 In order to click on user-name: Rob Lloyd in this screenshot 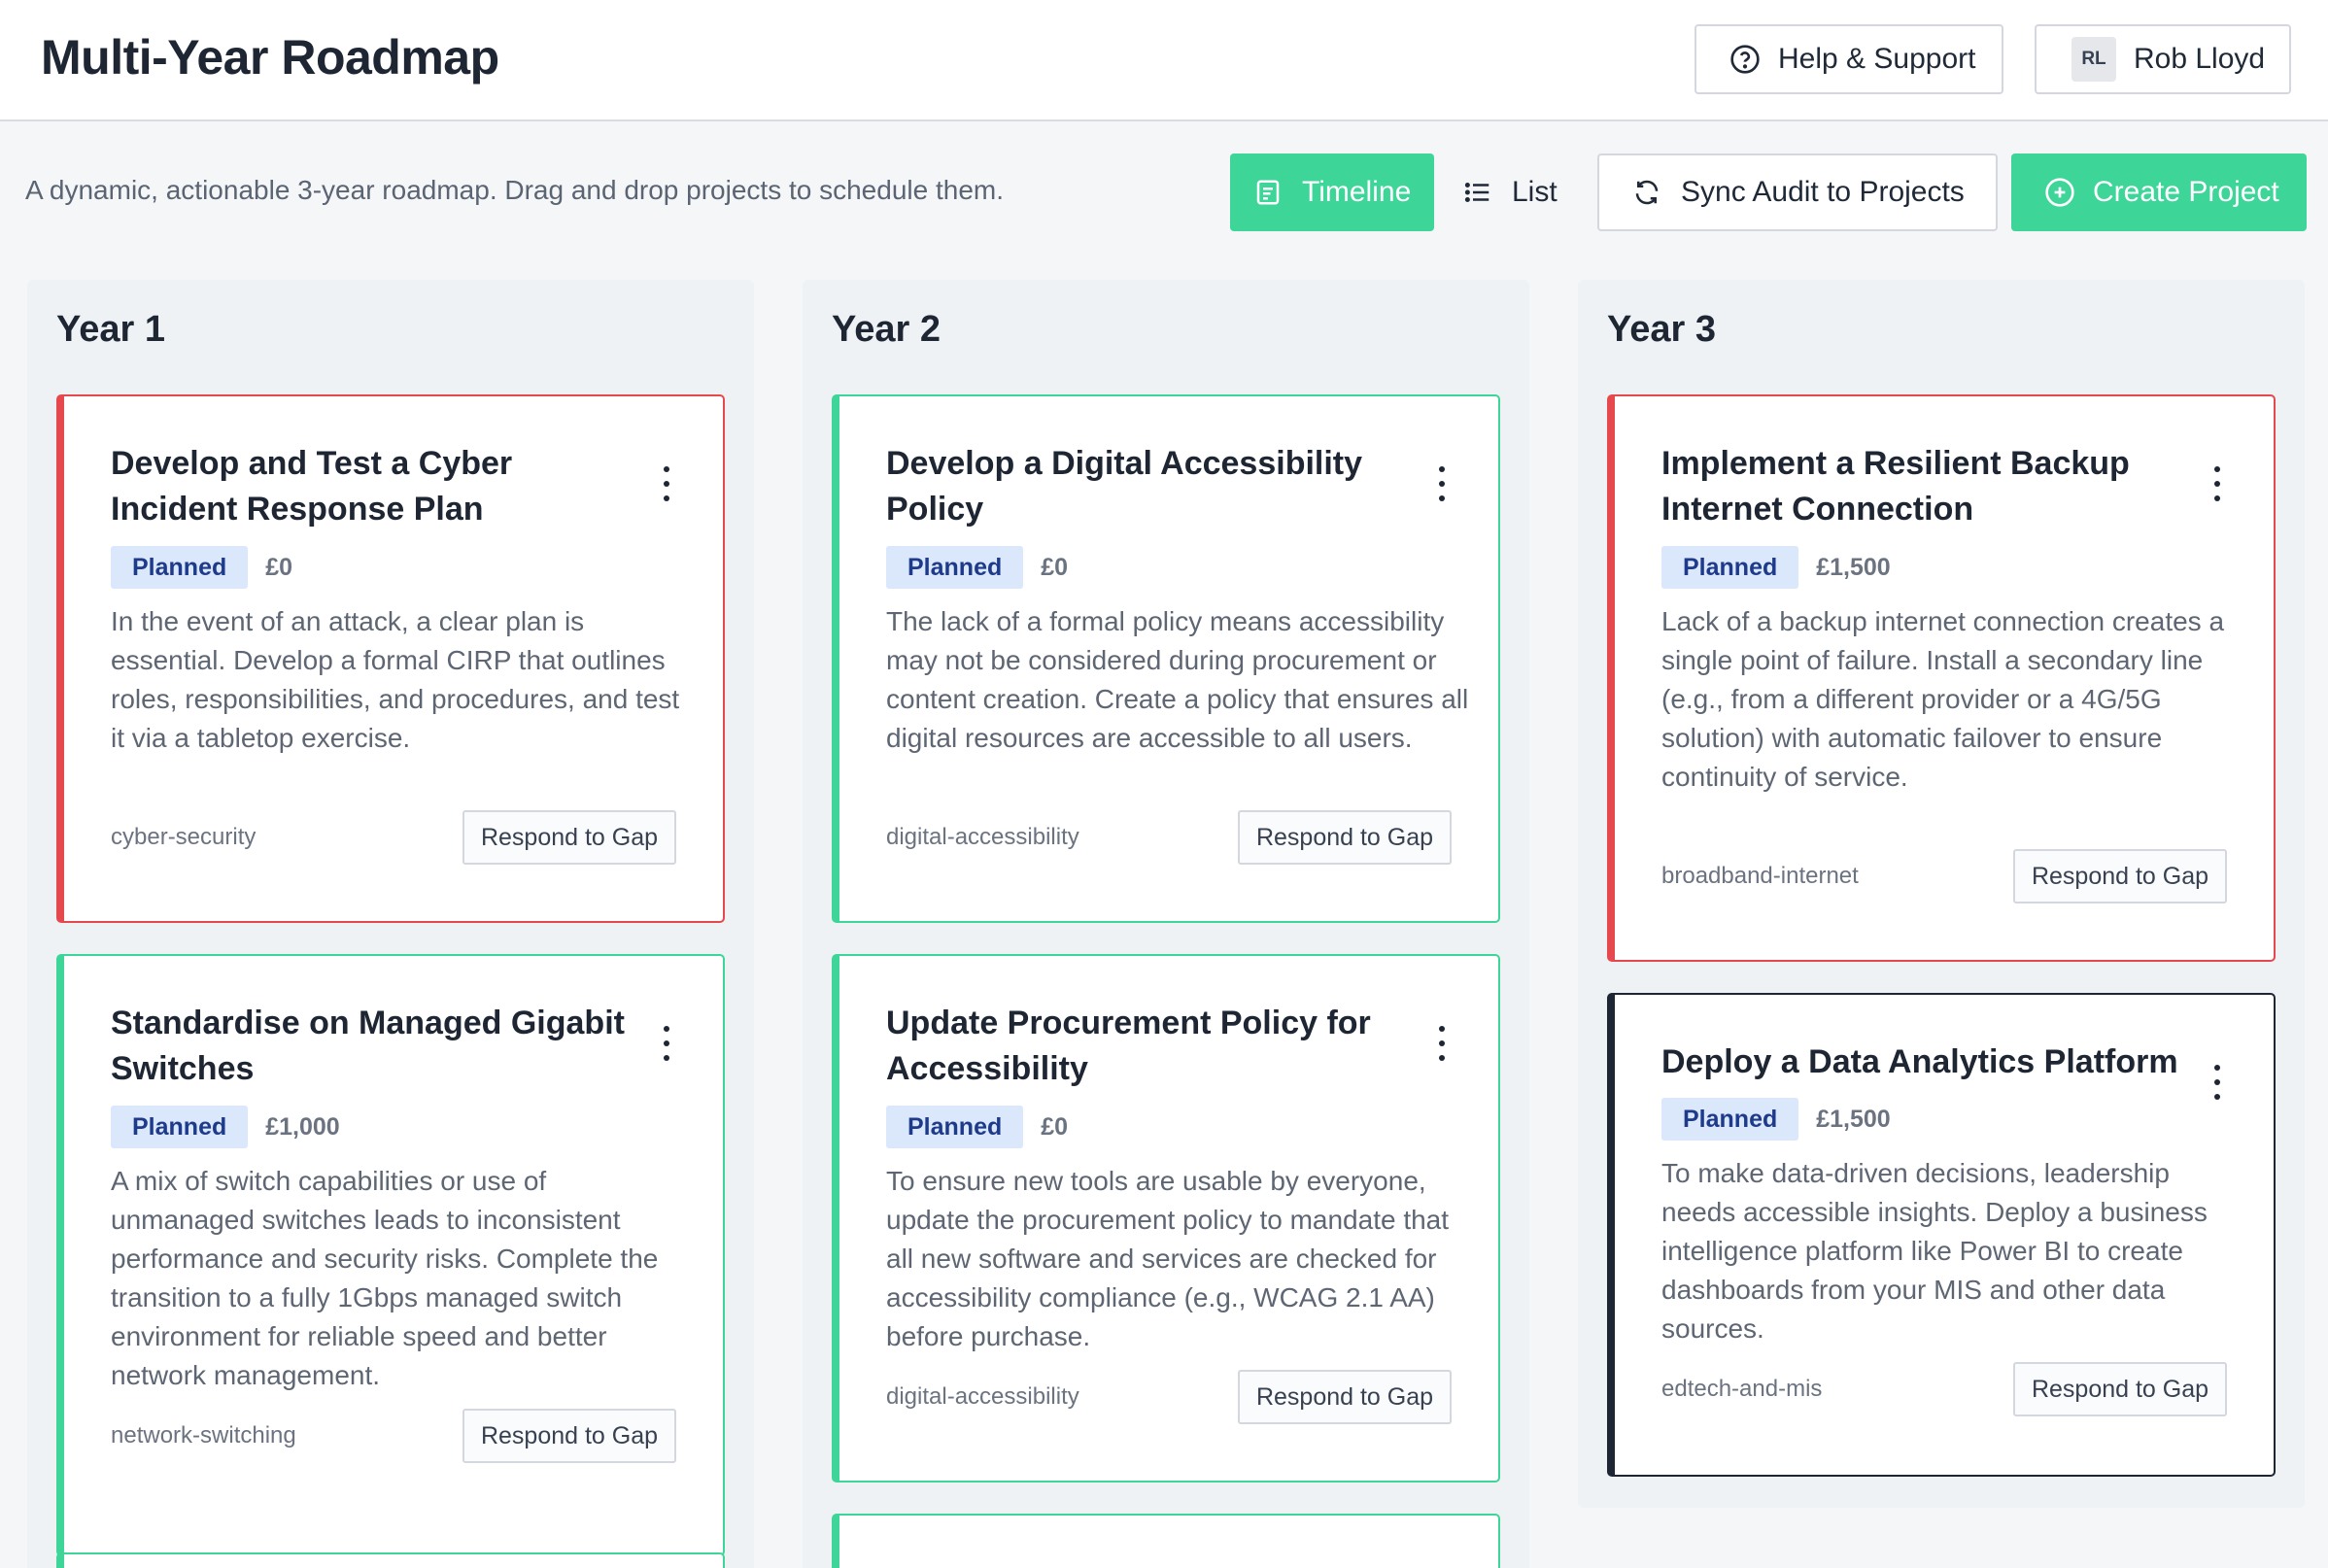, I will do `click(2200, 59)`.